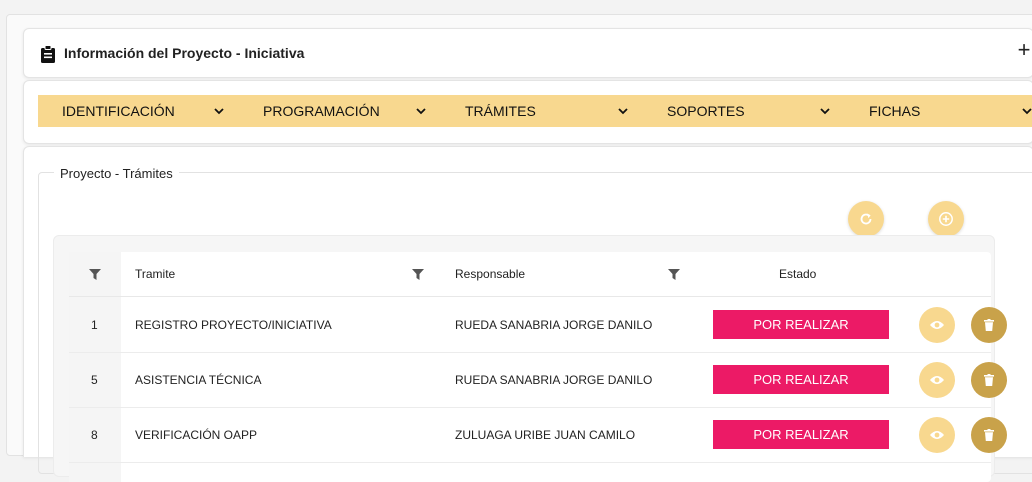  I want to click on tab-identificacion: IDENTIFICACIÓN, so click(138, 111).